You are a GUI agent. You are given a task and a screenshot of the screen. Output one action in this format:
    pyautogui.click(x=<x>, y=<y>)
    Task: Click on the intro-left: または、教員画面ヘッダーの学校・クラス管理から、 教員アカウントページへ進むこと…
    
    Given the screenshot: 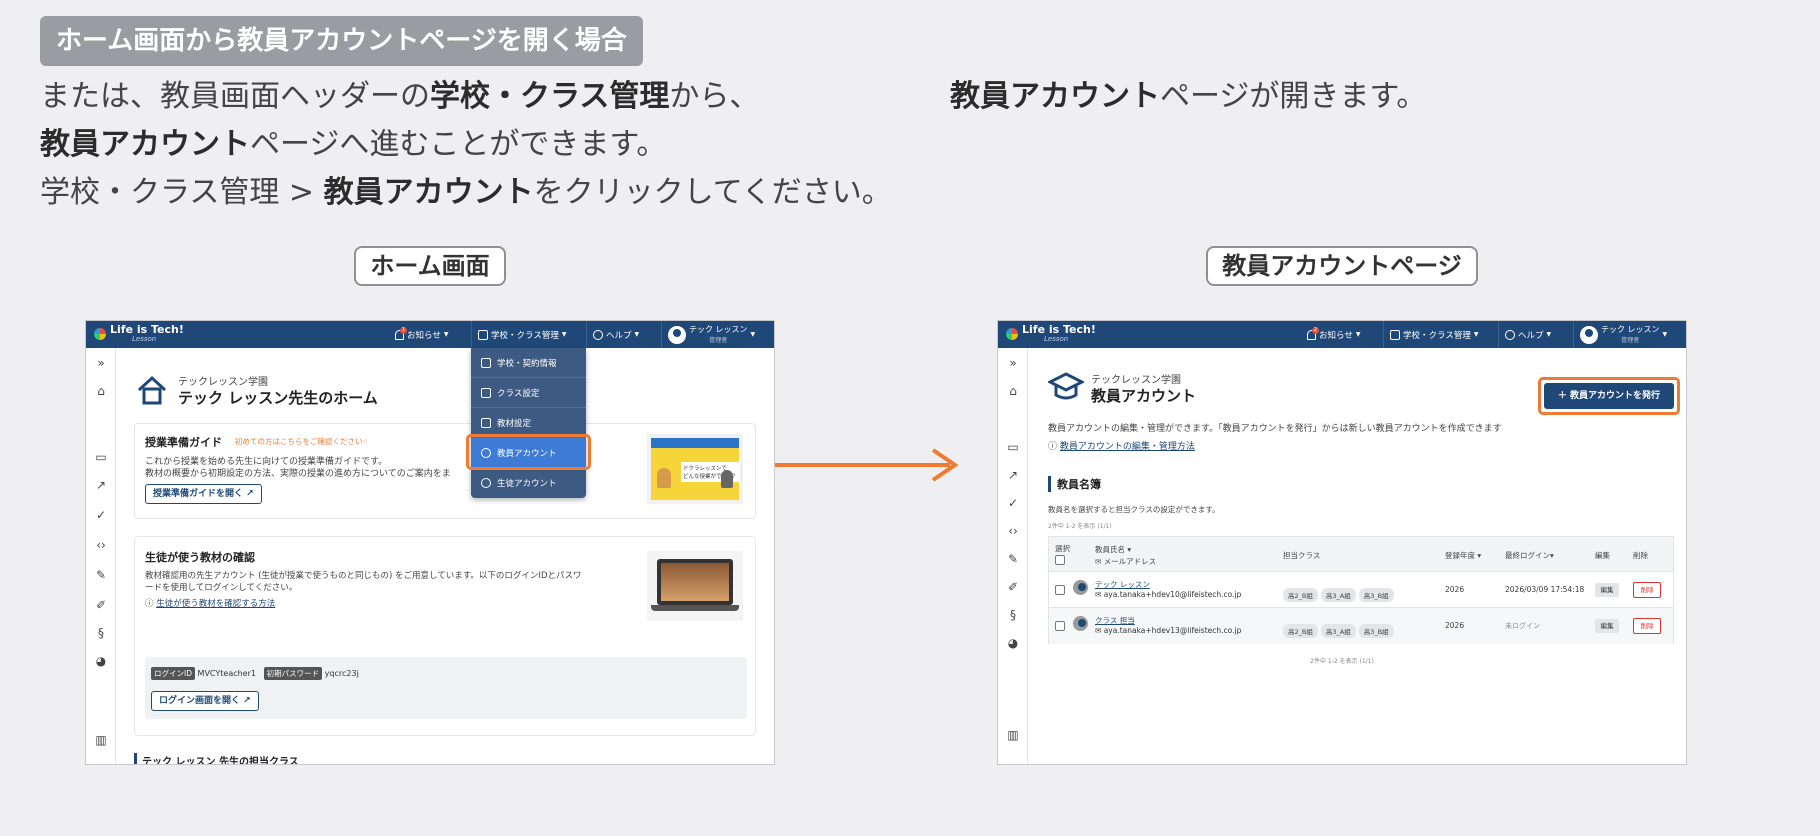 What is the action you would take?
    pyautogui.click(x=466, y=144)
    